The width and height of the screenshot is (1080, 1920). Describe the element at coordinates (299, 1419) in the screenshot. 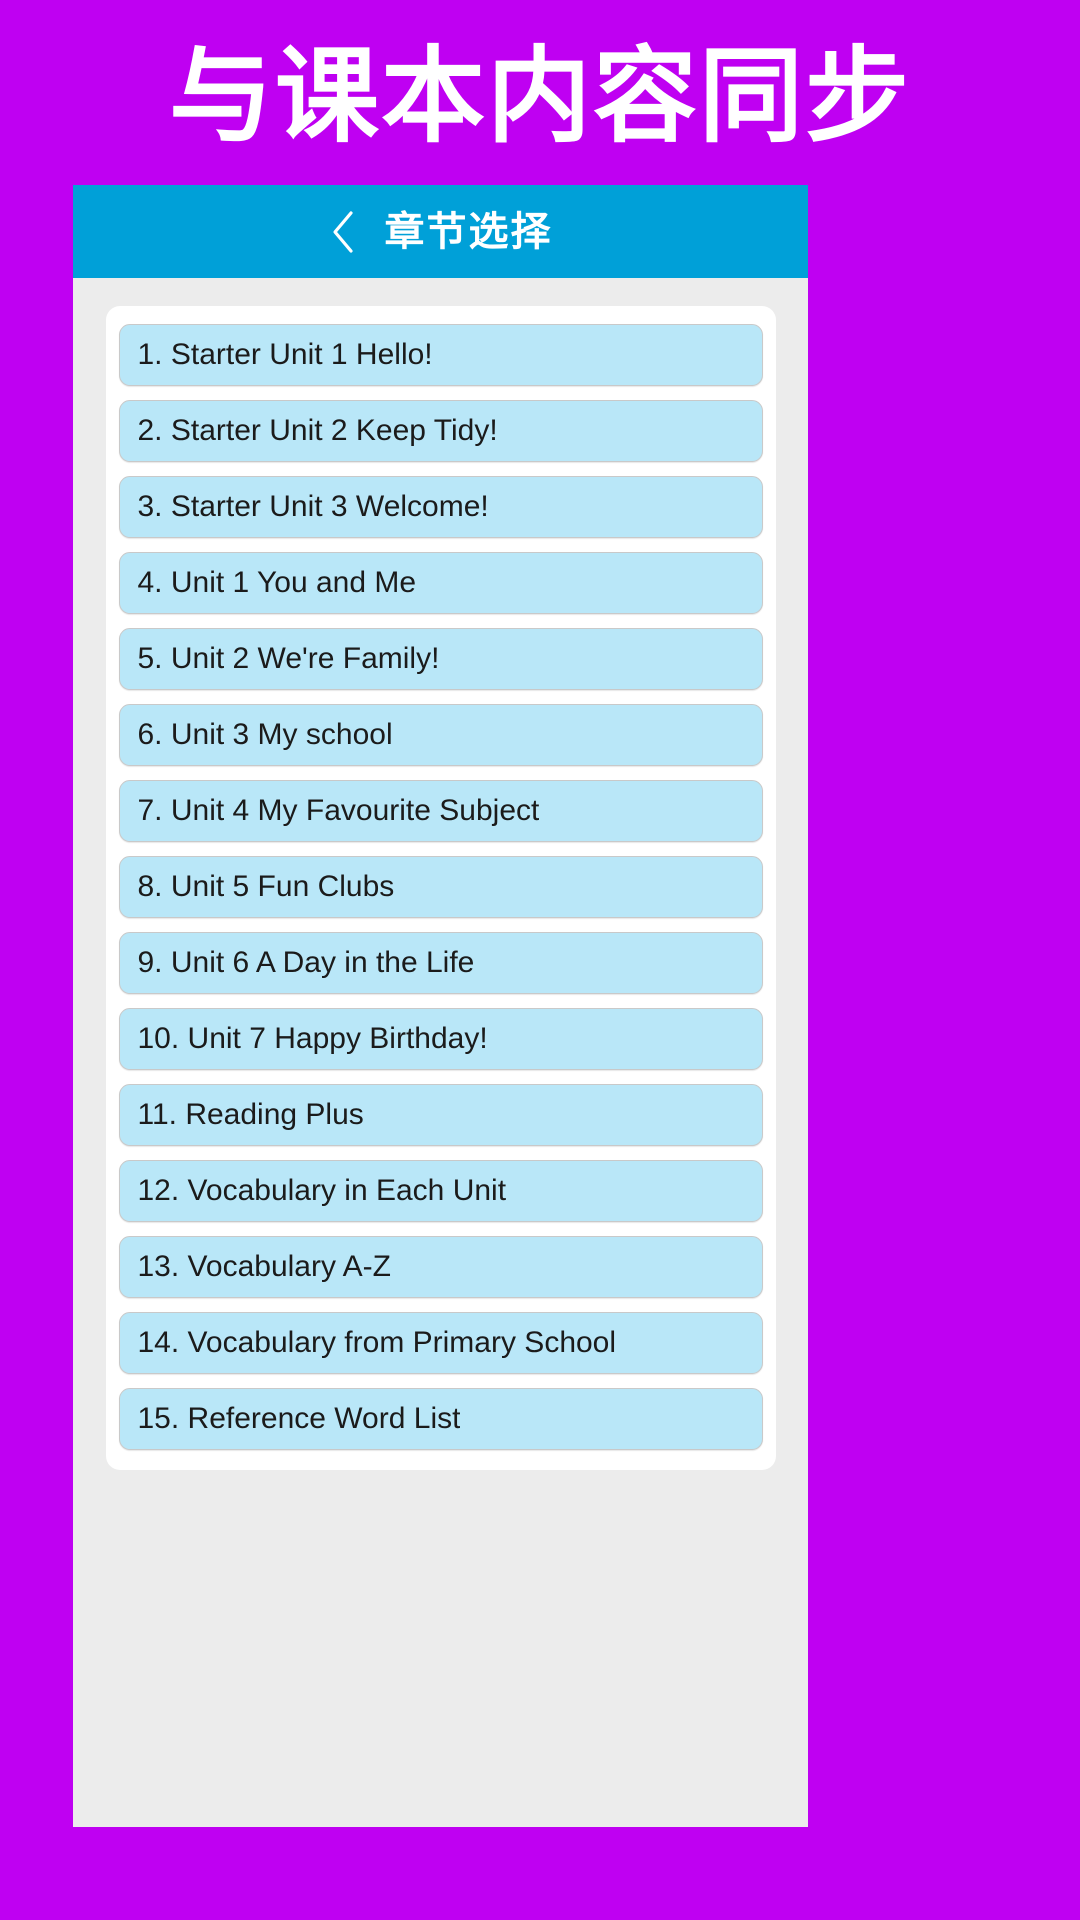

I see `list-item-label: 15. Reference Word List` at that location.